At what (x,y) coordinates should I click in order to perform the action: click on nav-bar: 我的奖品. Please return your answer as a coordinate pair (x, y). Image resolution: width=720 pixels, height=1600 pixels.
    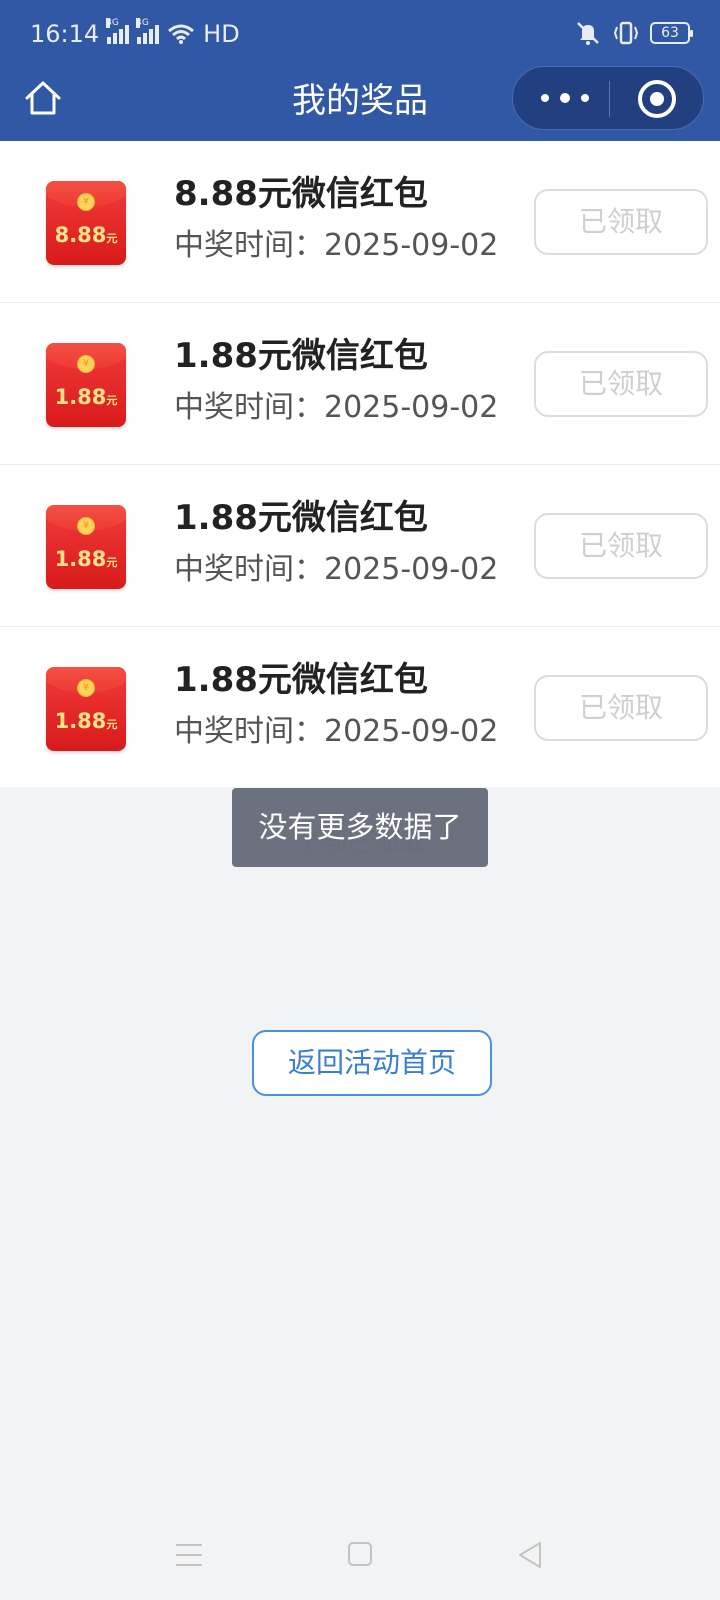
    Looking at the image, I should click on (360, 103).